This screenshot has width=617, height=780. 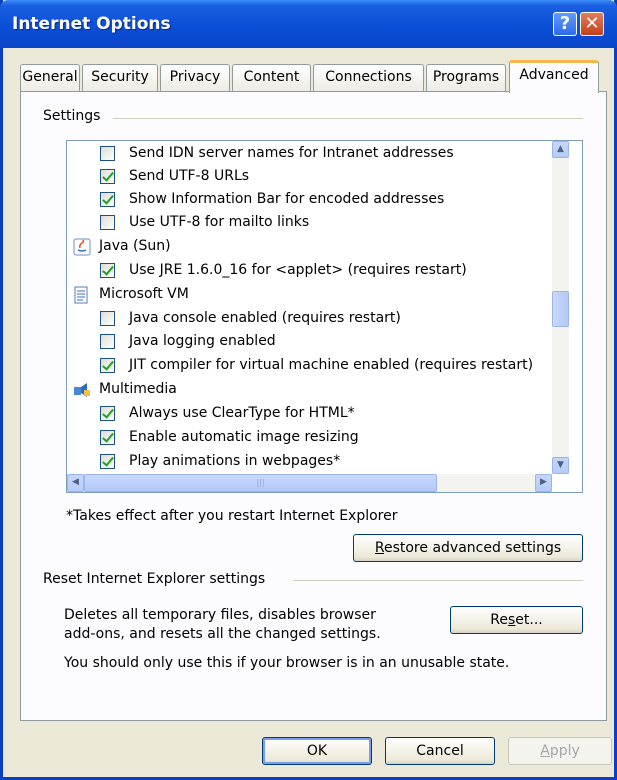 What do you see at coordinates (144, 294) in the screenshot?
I see `category-label: Microsoft VM` at bounding box center [144, 294].